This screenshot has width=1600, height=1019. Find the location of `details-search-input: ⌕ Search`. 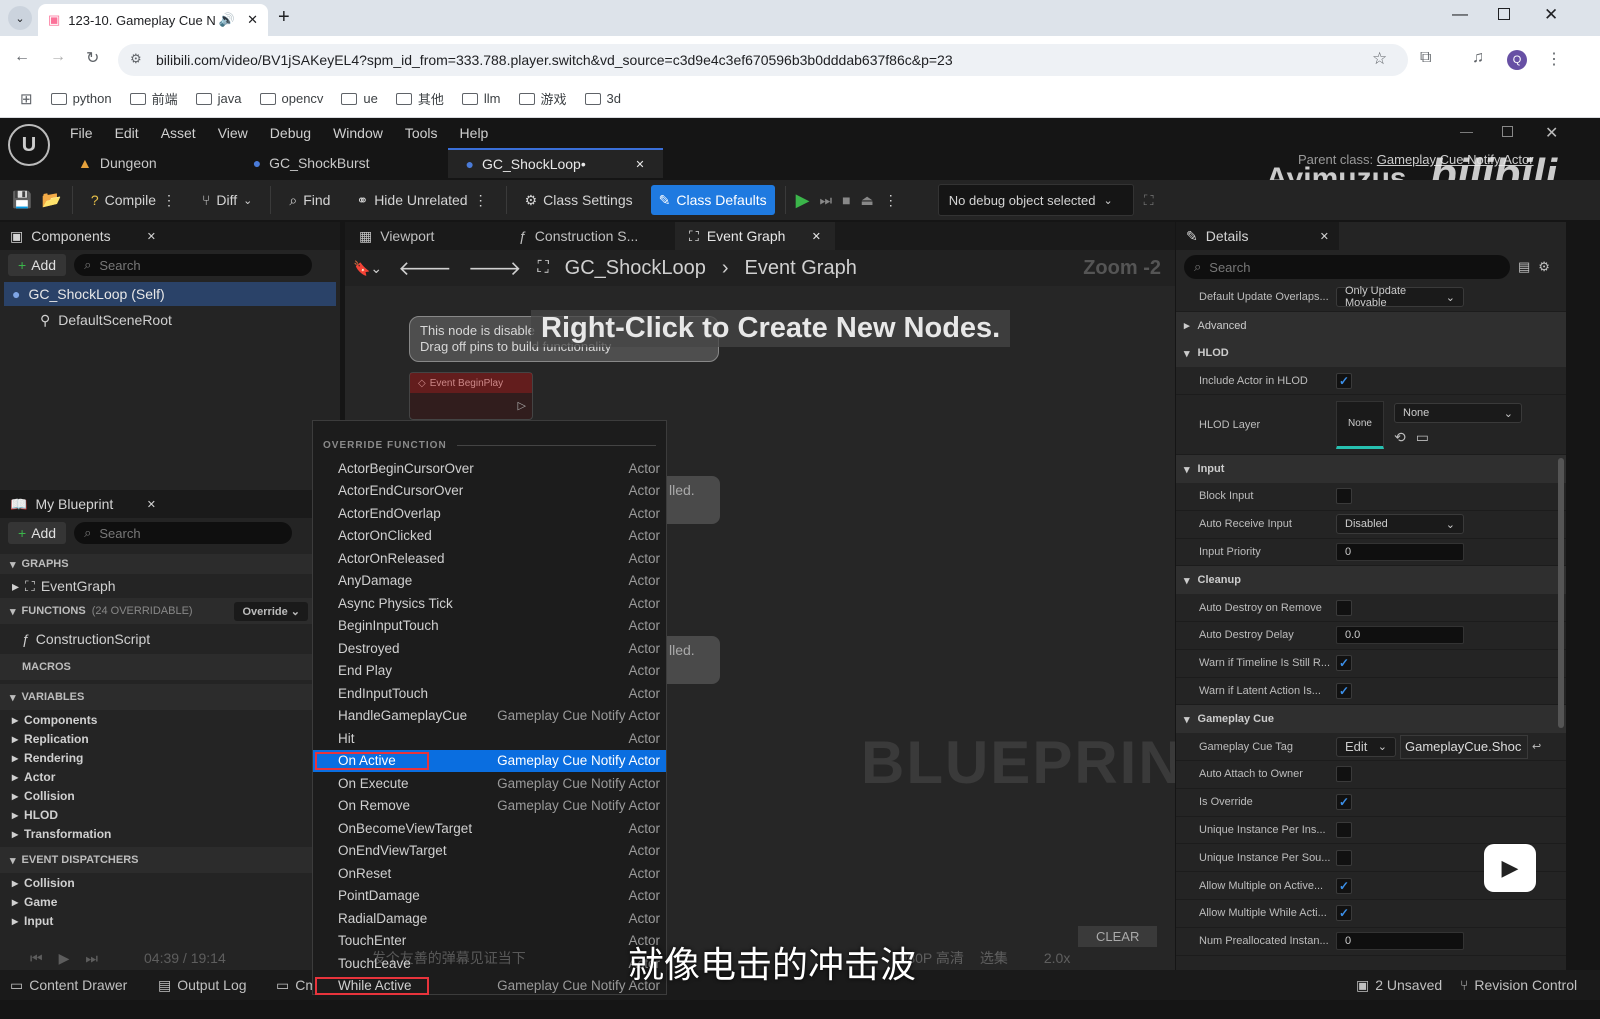

details-search-input: ⌕ Search is located at coordinates (1347, 267).